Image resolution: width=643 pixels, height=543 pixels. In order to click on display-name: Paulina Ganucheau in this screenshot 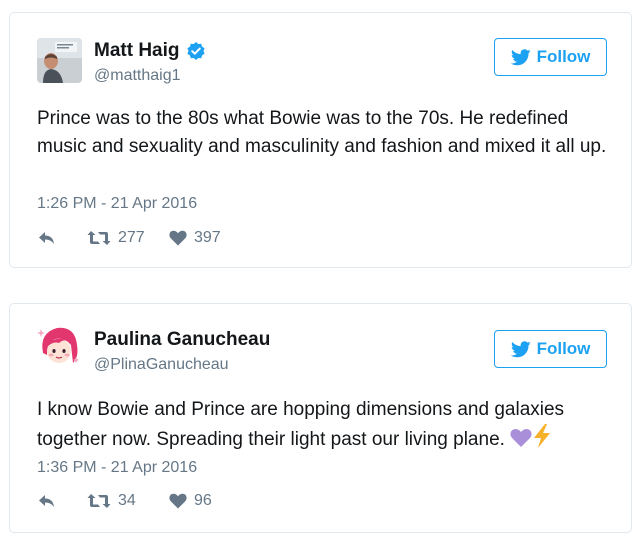, I will do `click(182, 340)`.